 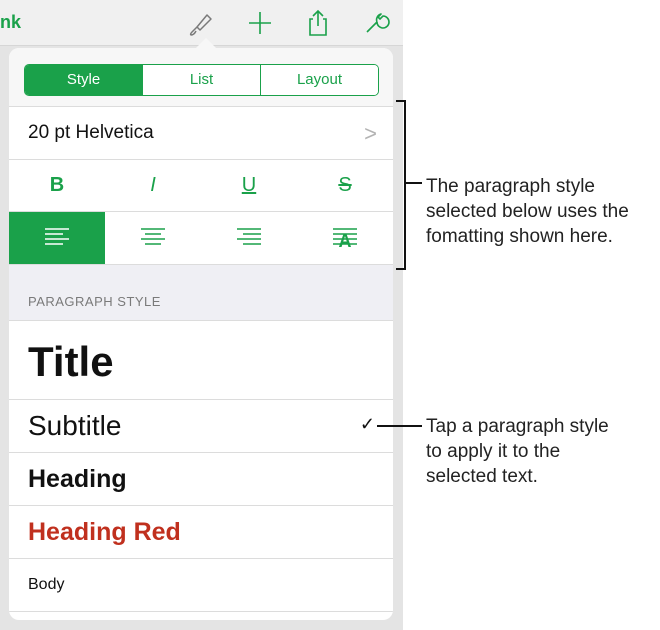 I want to click on style-item-body: Body, so click(x=201, y=585).